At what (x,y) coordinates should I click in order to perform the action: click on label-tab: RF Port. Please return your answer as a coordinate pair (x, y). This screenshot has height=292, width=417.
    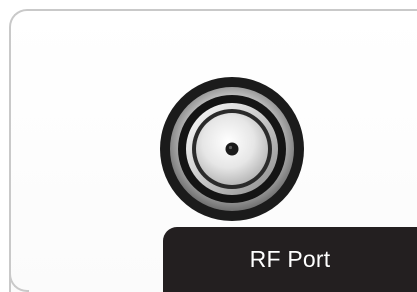
    Looking at the image, I should click on (290, 259).